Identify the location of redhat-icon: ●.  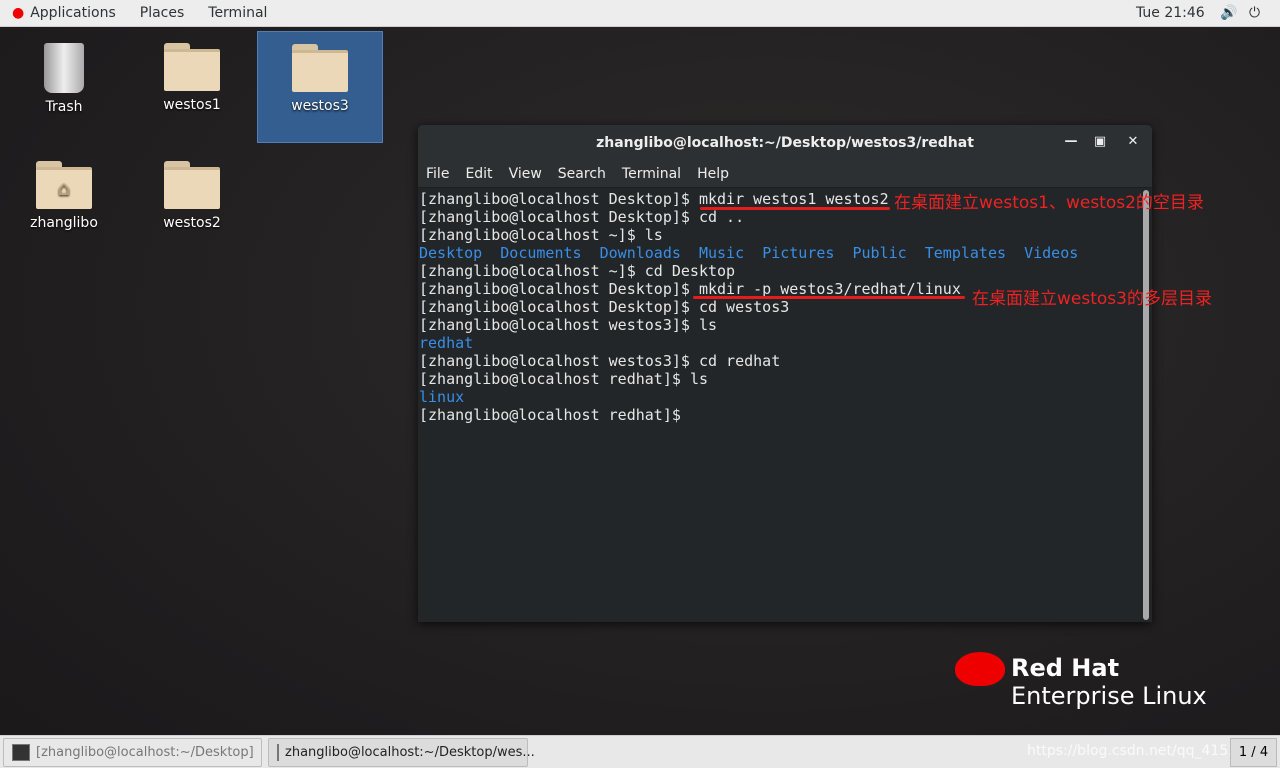
(18, 13).